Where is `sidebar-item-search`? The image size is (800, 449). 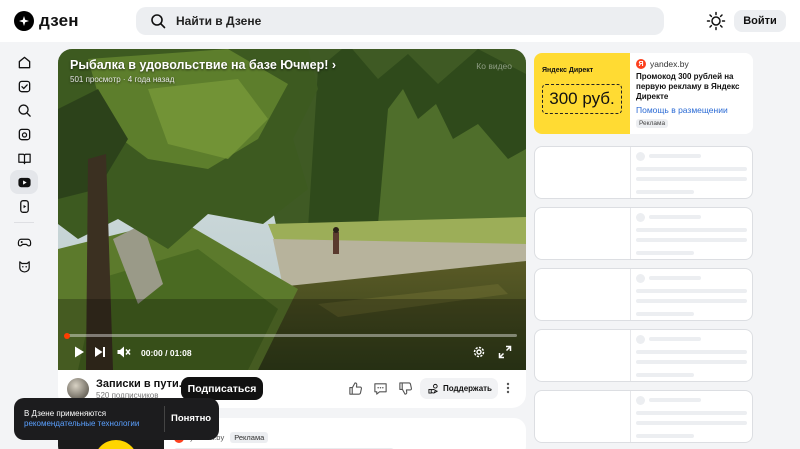 sidebar-item-search is located at coordinates (24, 110).